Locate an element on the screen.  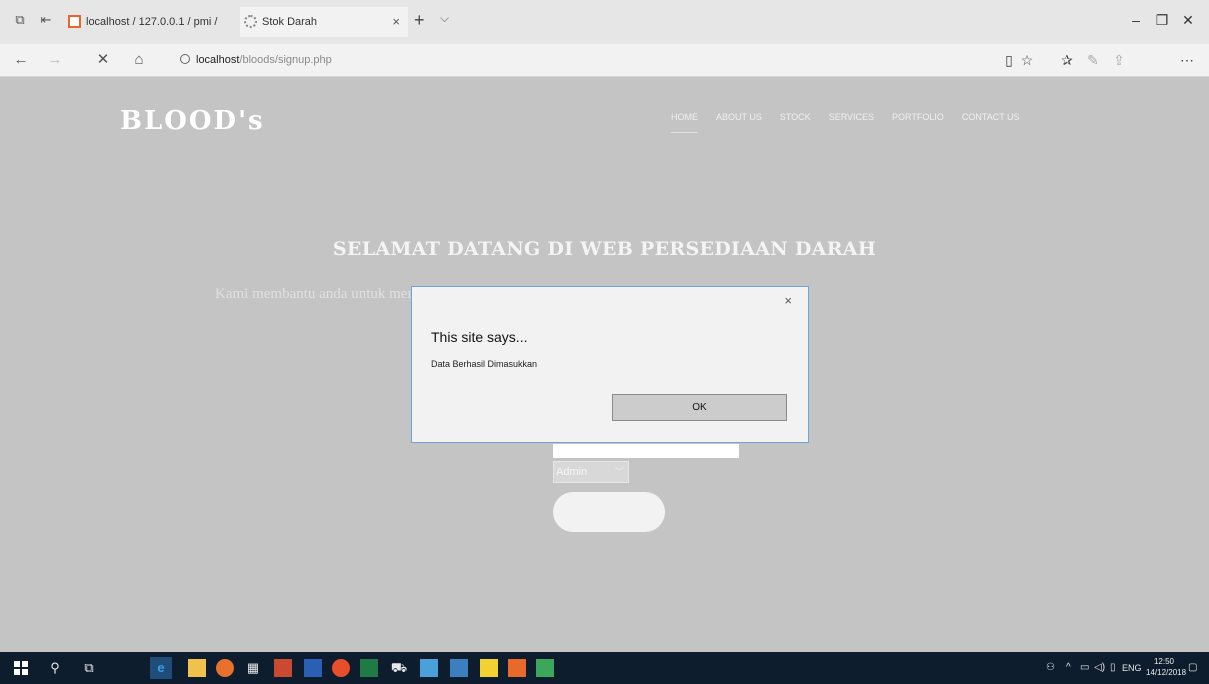
tab-list-chevron-icon: ⌵ is located at coordinates (444, 18).